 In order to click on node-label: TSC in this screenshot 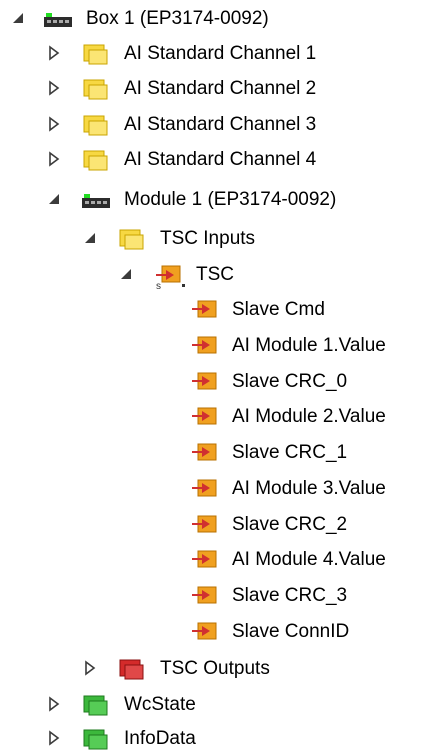, I will do `click(215, 274)`.